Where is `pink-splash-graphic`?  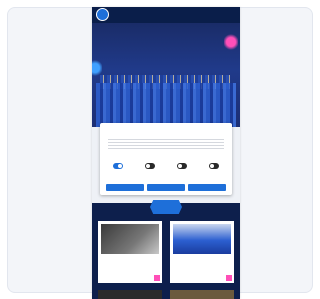
pink-splash-graphic is located at coordinates (231, 42).